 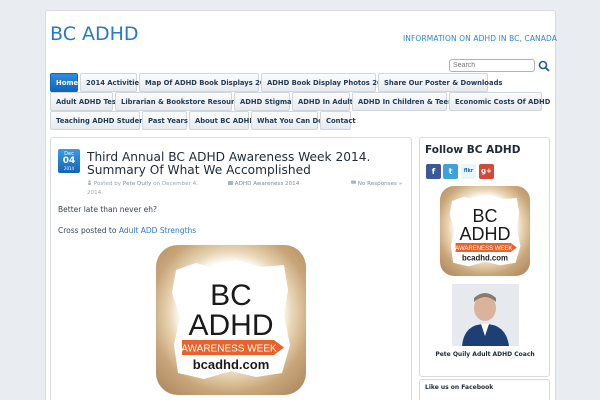 What do you see at coordinates (107, 184) in the screenshot?
I see `meta-author-prefix: Posted by` at bounding box center [107, 184].